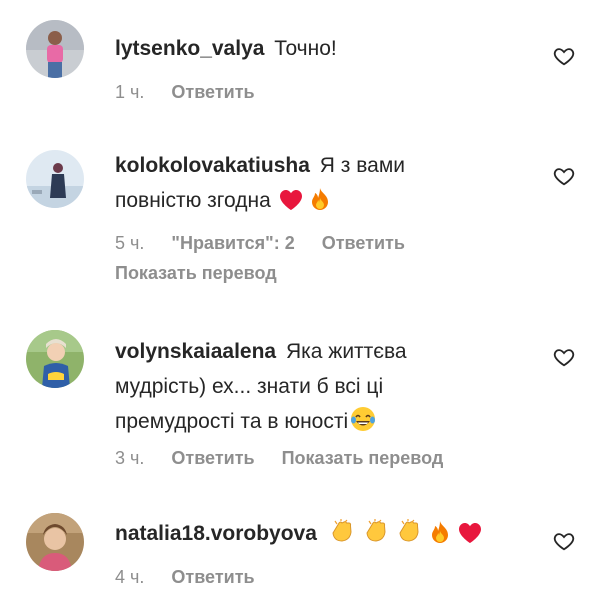 This screenshot has height=600, width=600. I want to click on comment-username: lytsenko_valya, so click(189, 48).